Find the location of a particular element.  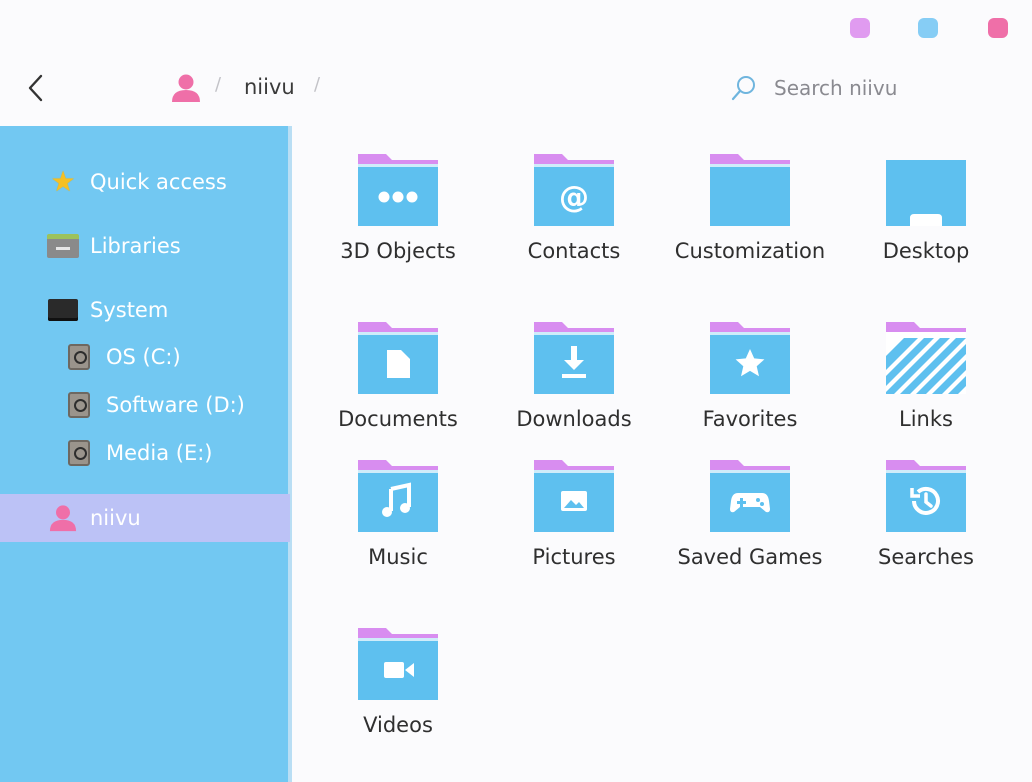

folder-desktop-icon is located at coordinates (926, 193).